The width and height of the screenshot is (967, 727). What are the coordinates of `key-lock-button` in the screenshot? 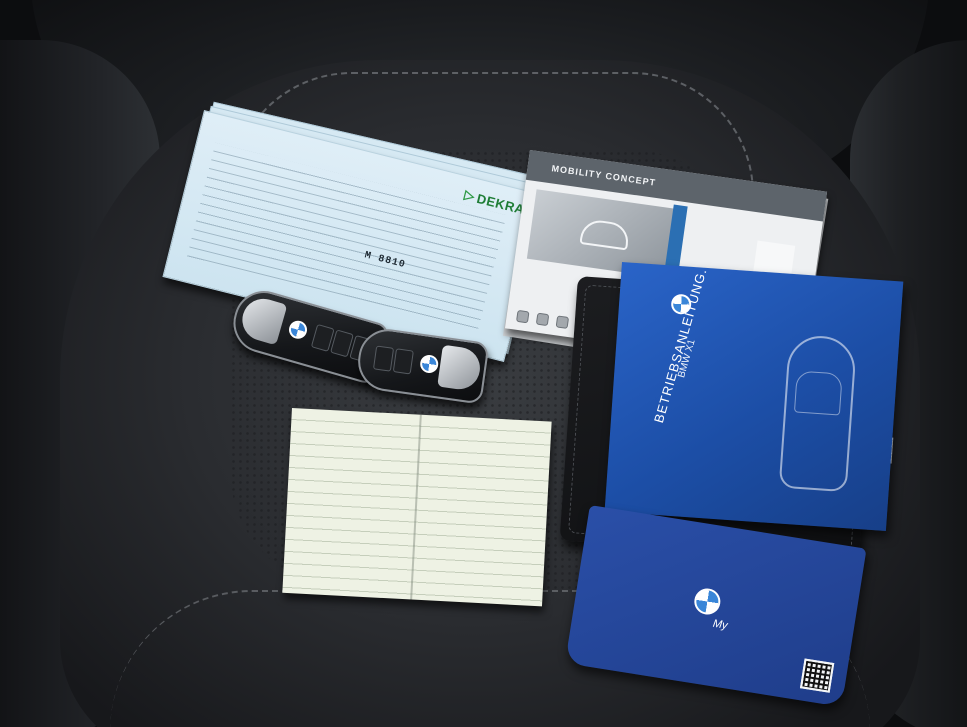 It's located at (383, 358).